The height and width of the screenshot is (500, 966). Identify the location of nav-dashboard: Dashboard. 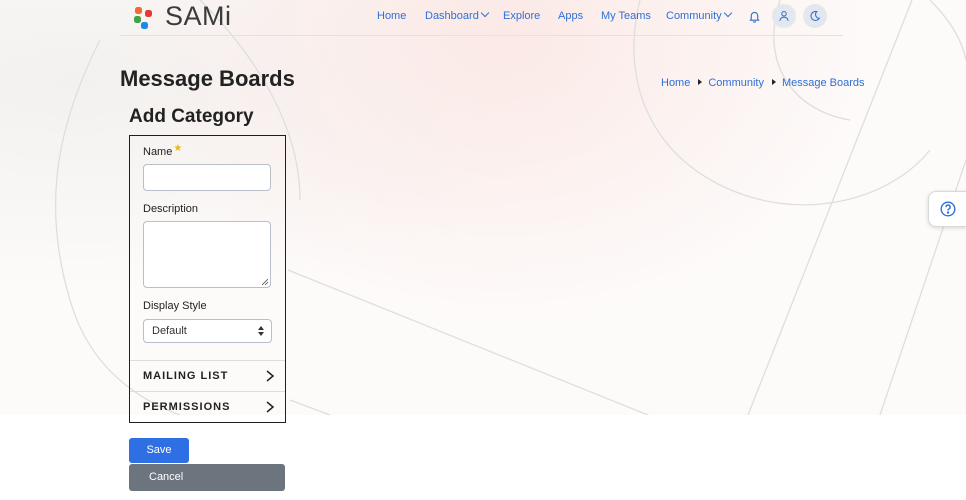
(457, 15).